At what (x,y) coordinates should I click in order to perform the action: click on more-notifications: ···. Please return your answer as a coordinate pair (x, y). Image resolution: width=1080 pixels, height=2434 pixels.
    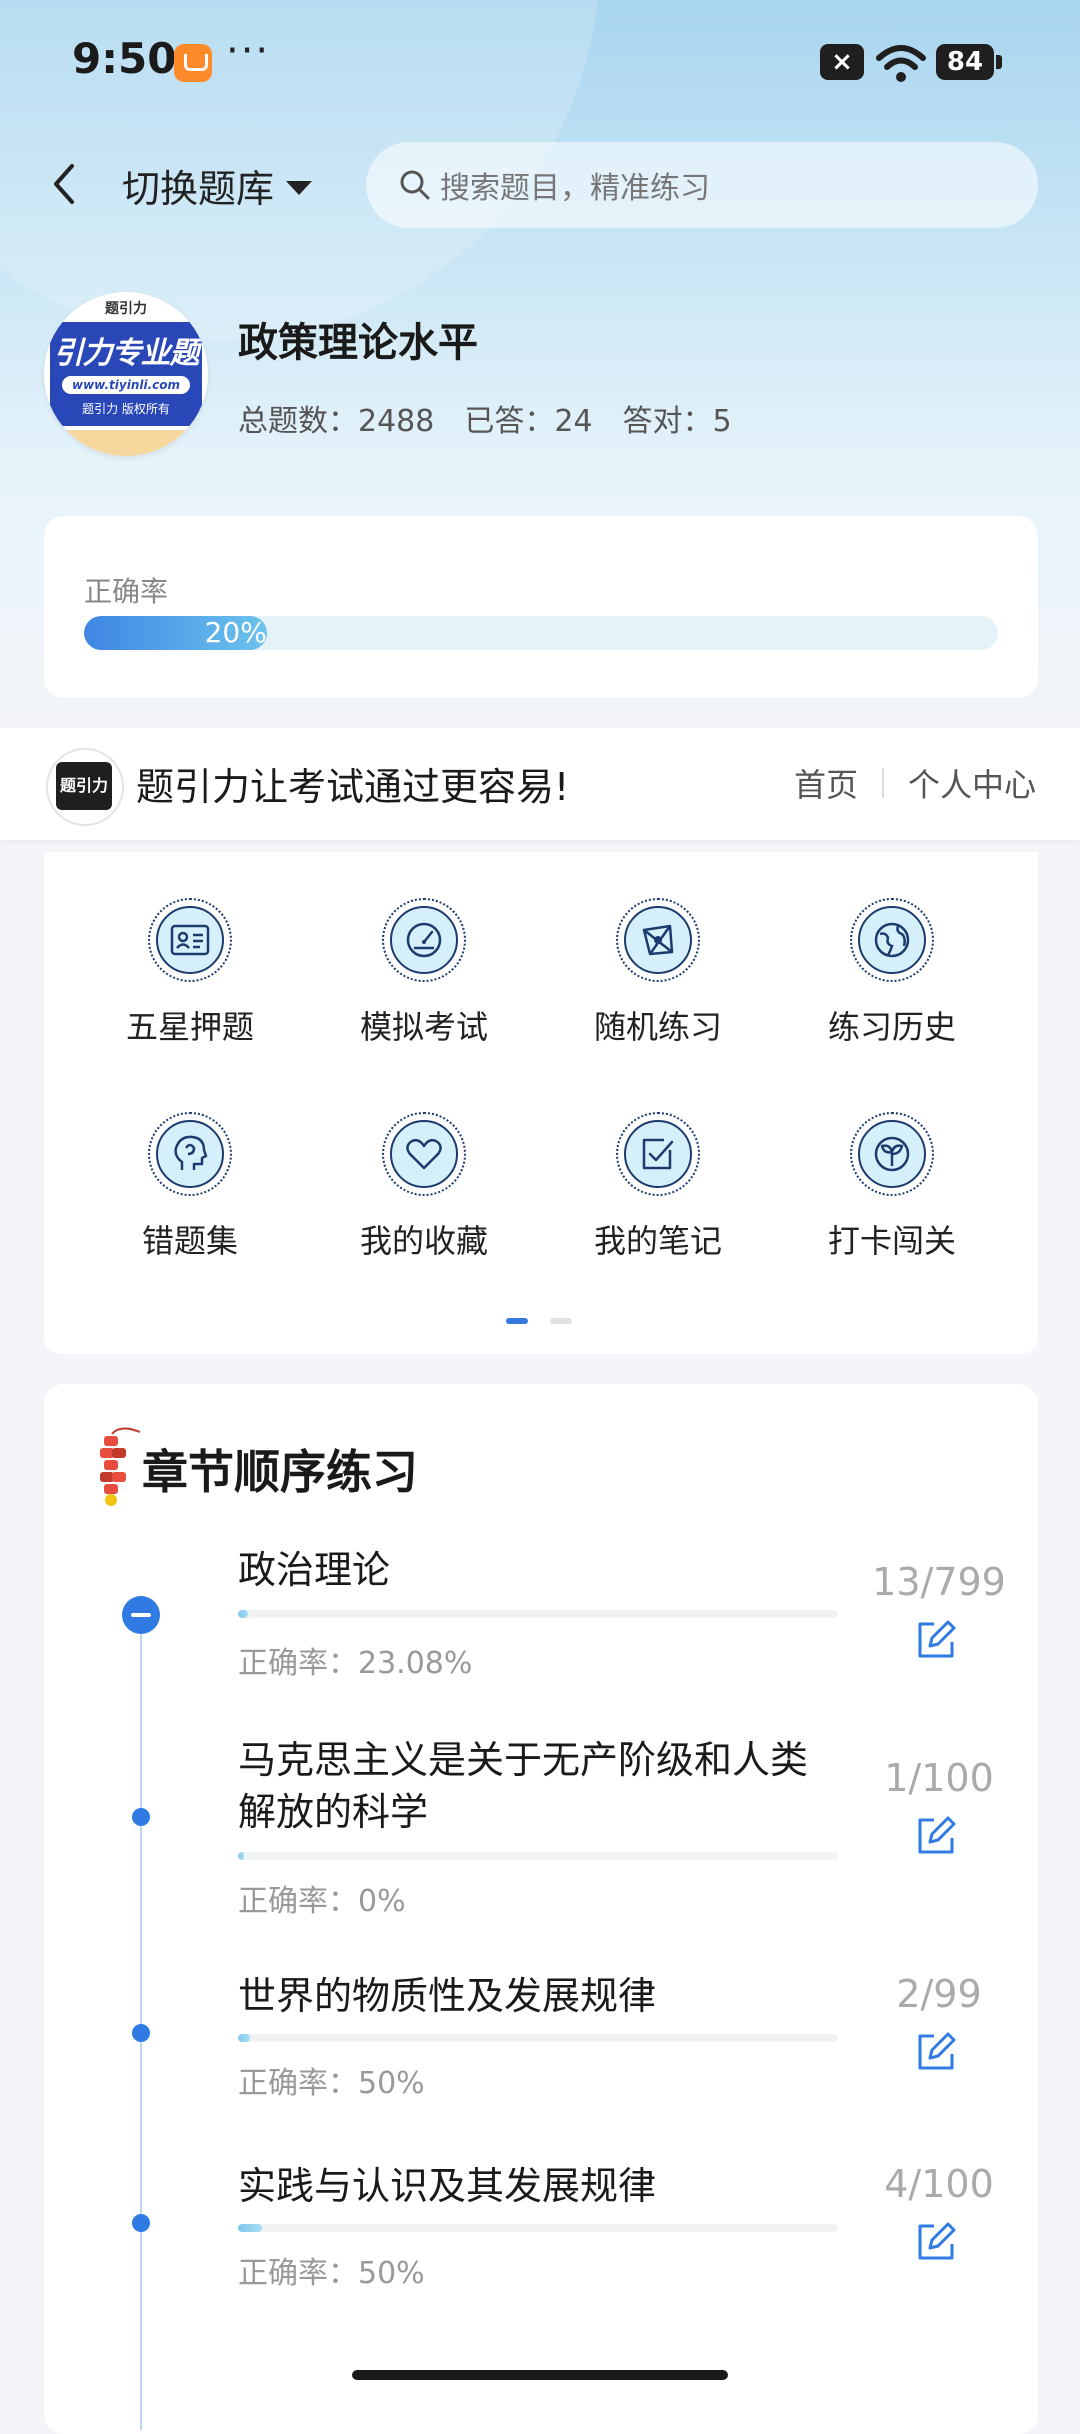
    Looking at the image, I should click on (248, 51).